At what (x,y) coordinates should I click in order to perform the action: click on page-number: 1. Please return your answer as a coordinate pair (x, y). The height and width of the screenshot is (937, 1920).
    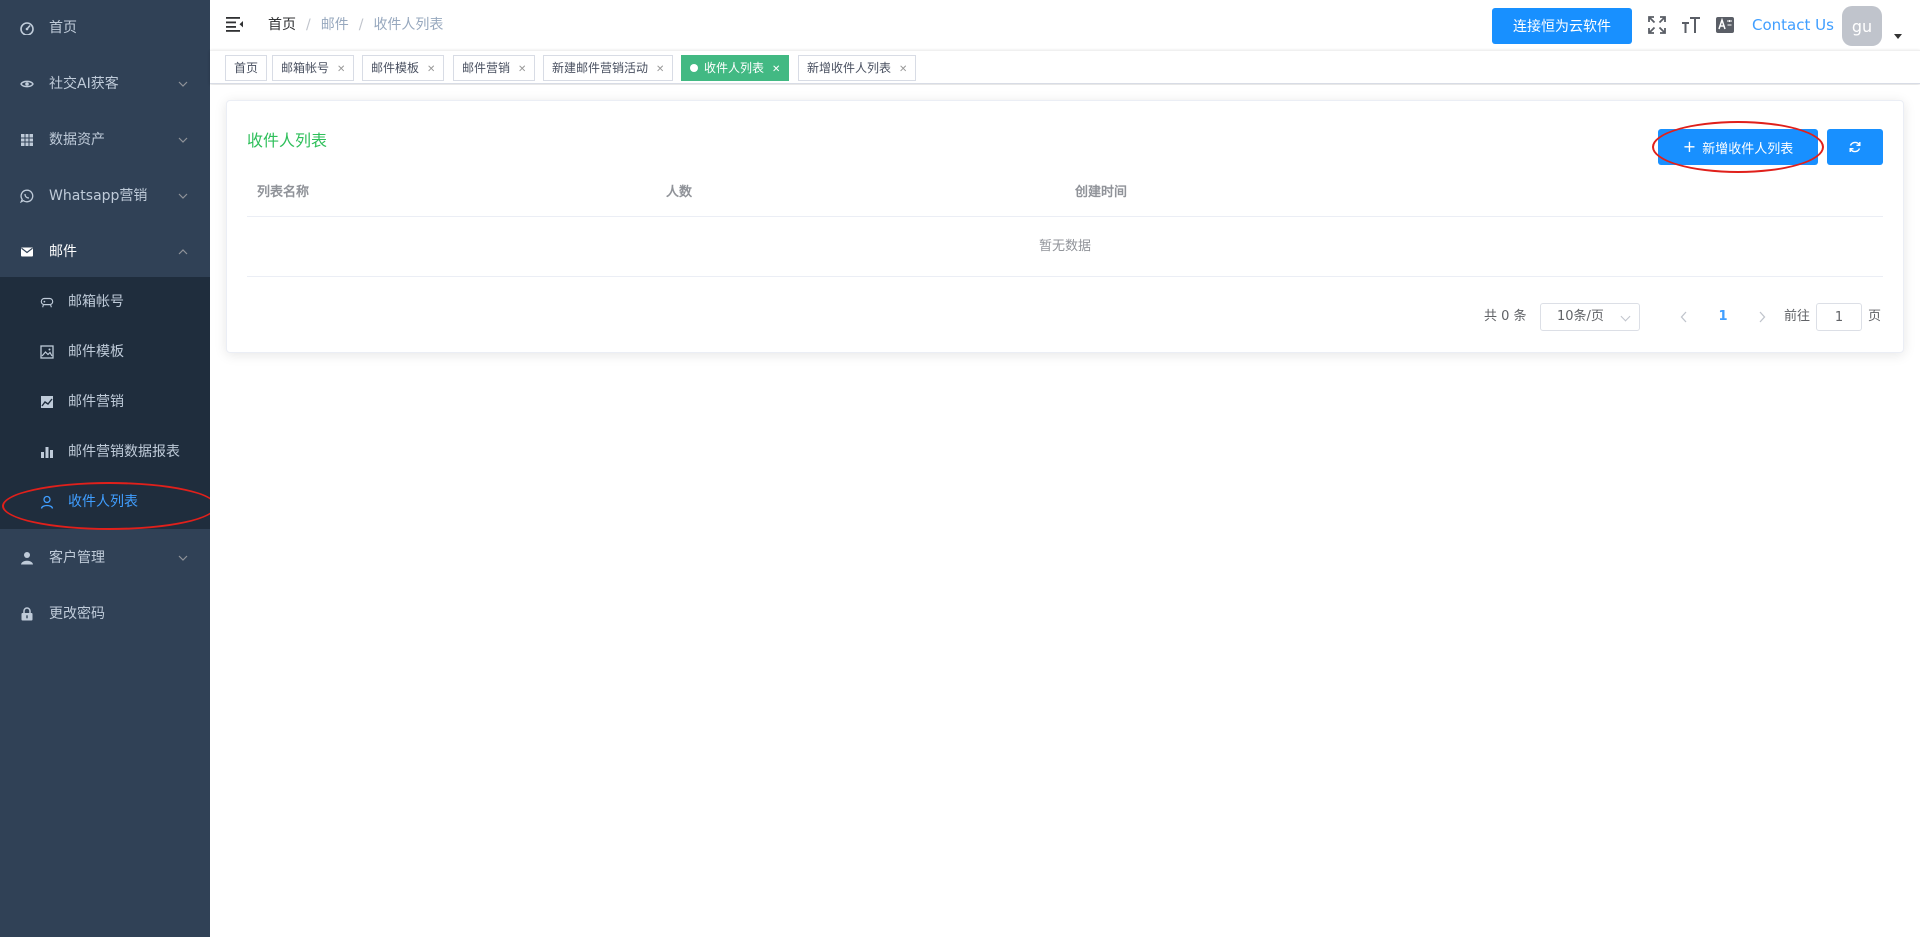
    Looking at the image, I should click on (1723, 317).